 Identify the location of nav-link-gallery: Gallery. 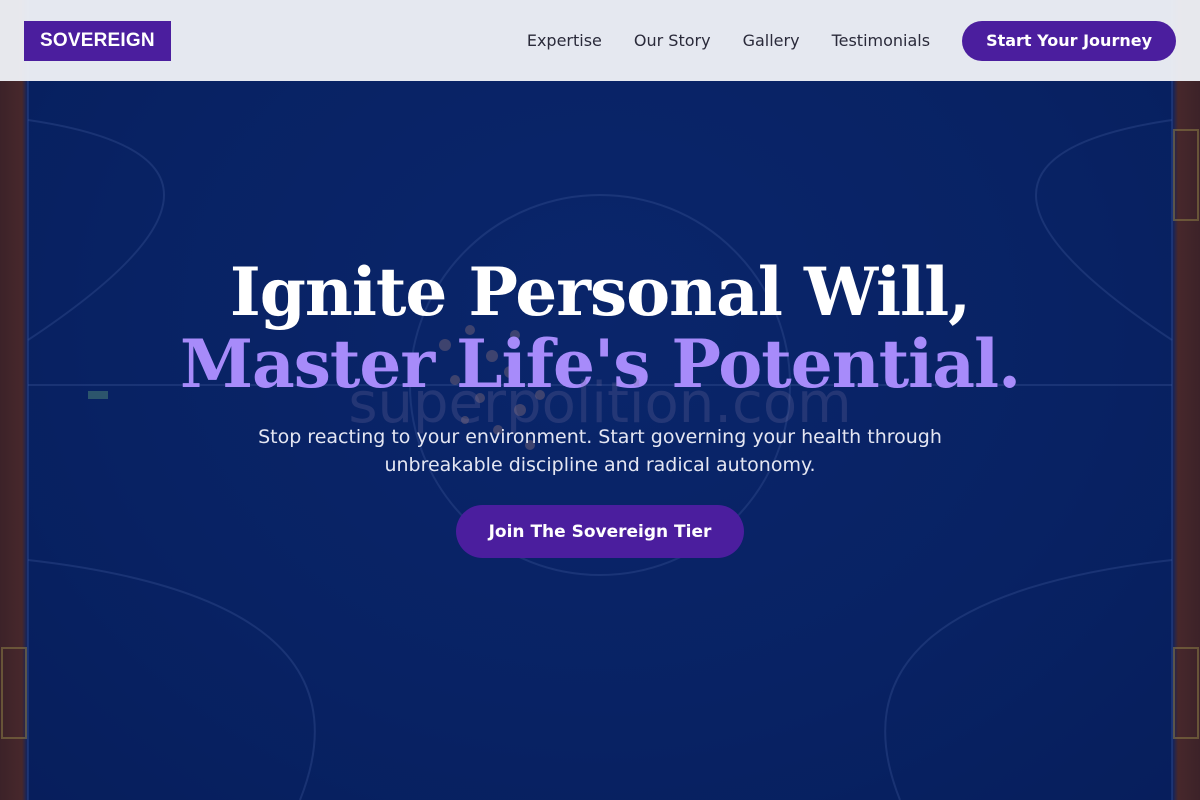
(771, 40).